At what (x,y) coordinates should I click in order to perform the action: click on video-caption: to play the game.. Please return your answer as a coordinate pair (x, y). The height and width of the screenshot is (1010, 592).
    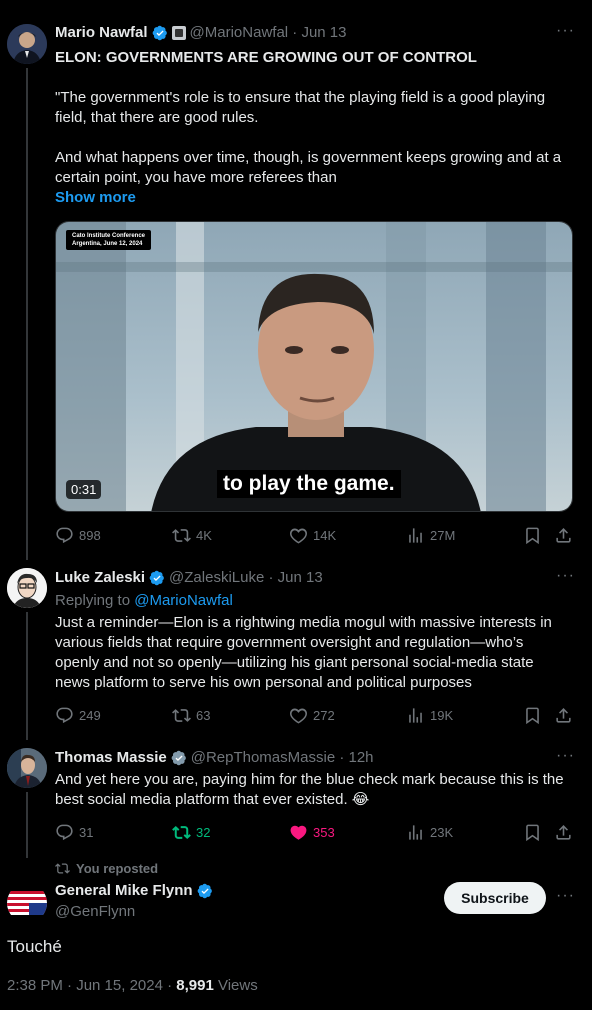
    Looking at the image, I should click on (309, 484).